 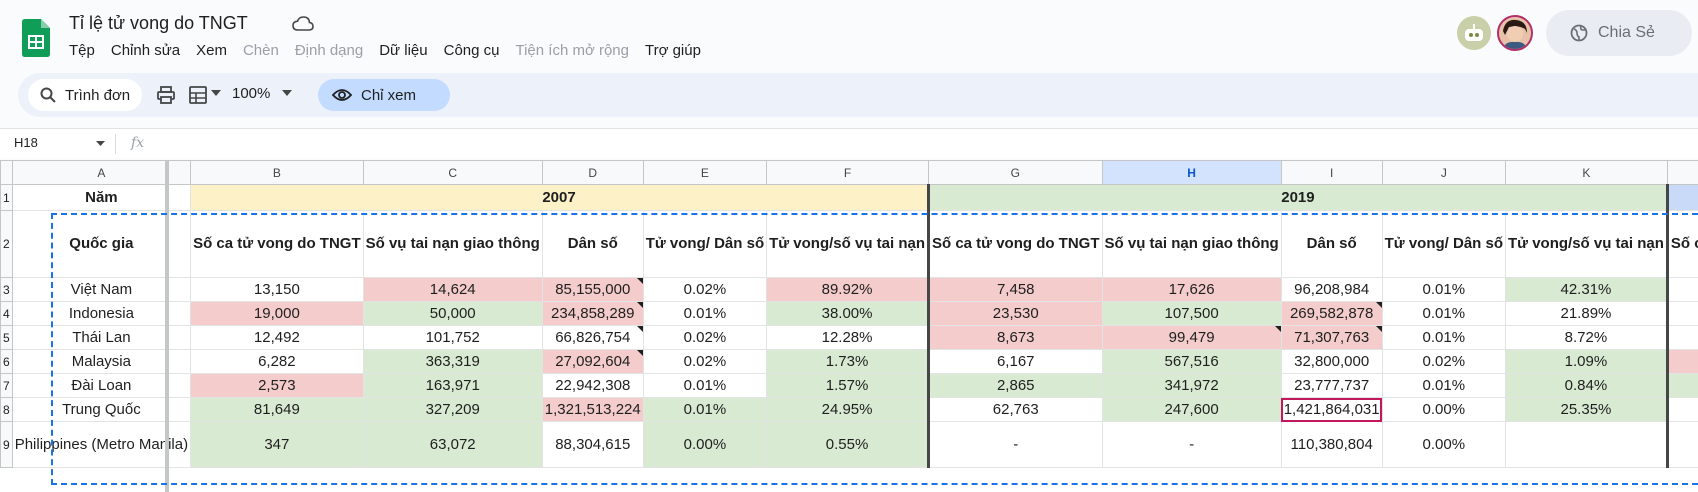 What do you see at coordinates (1681, 289) in the screenshot?
I see `table-cell: 6,384` at bounding box center [1681, 289].